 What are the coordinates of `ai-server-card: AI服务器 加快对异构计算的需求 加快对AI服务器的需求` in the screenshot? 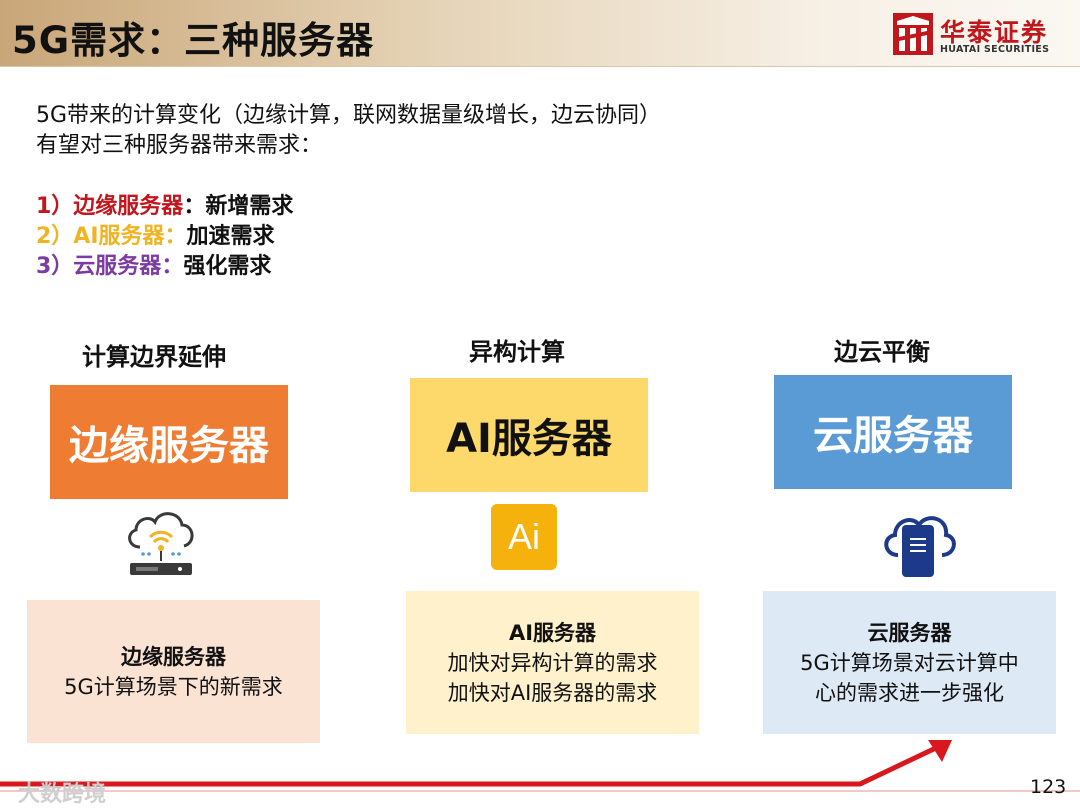 It's located at (552, 662).